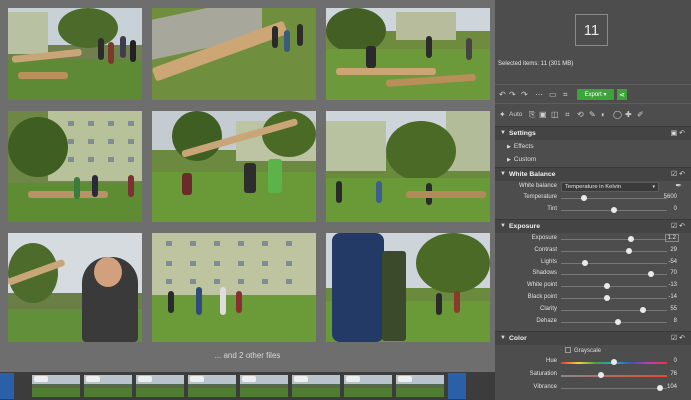  I want to click on gradient-icon: ◐, so click(603, 114).